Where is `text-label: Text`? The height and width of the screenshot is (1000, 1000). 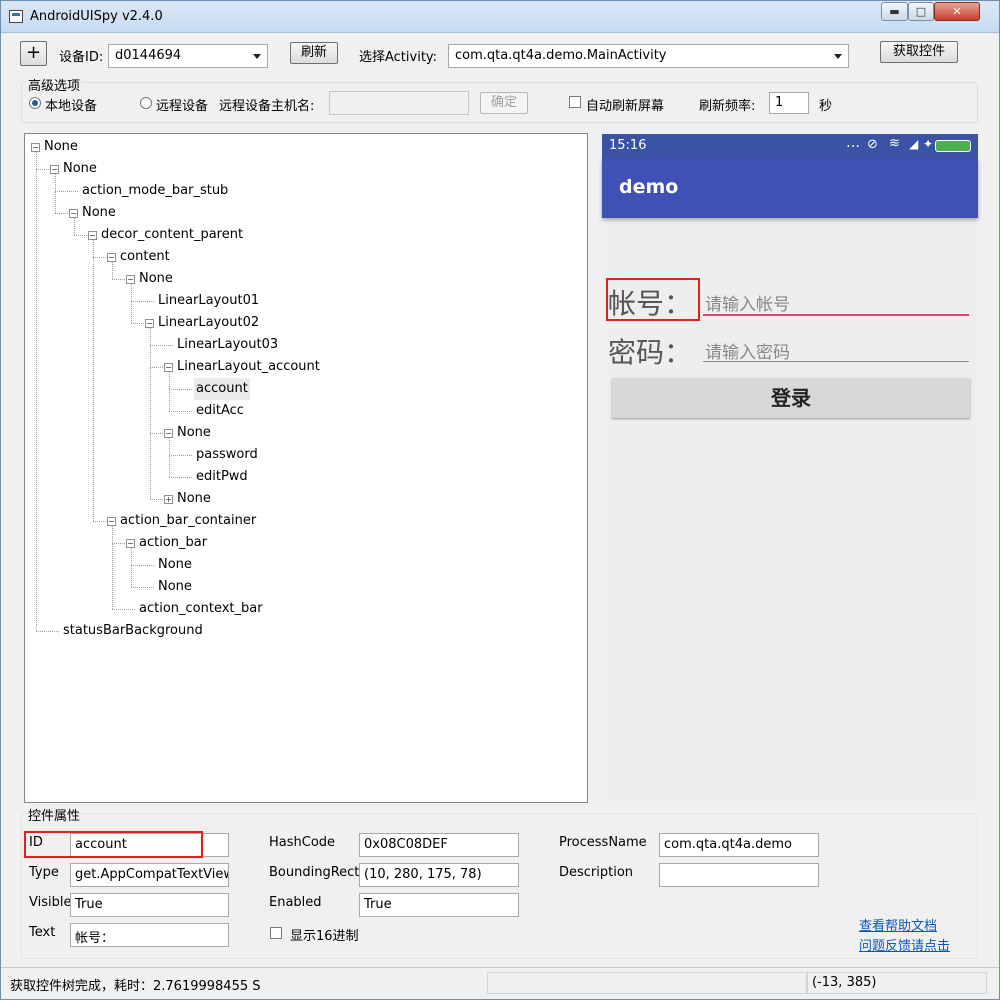 text-label: Text is located at coordinates (42, 932).